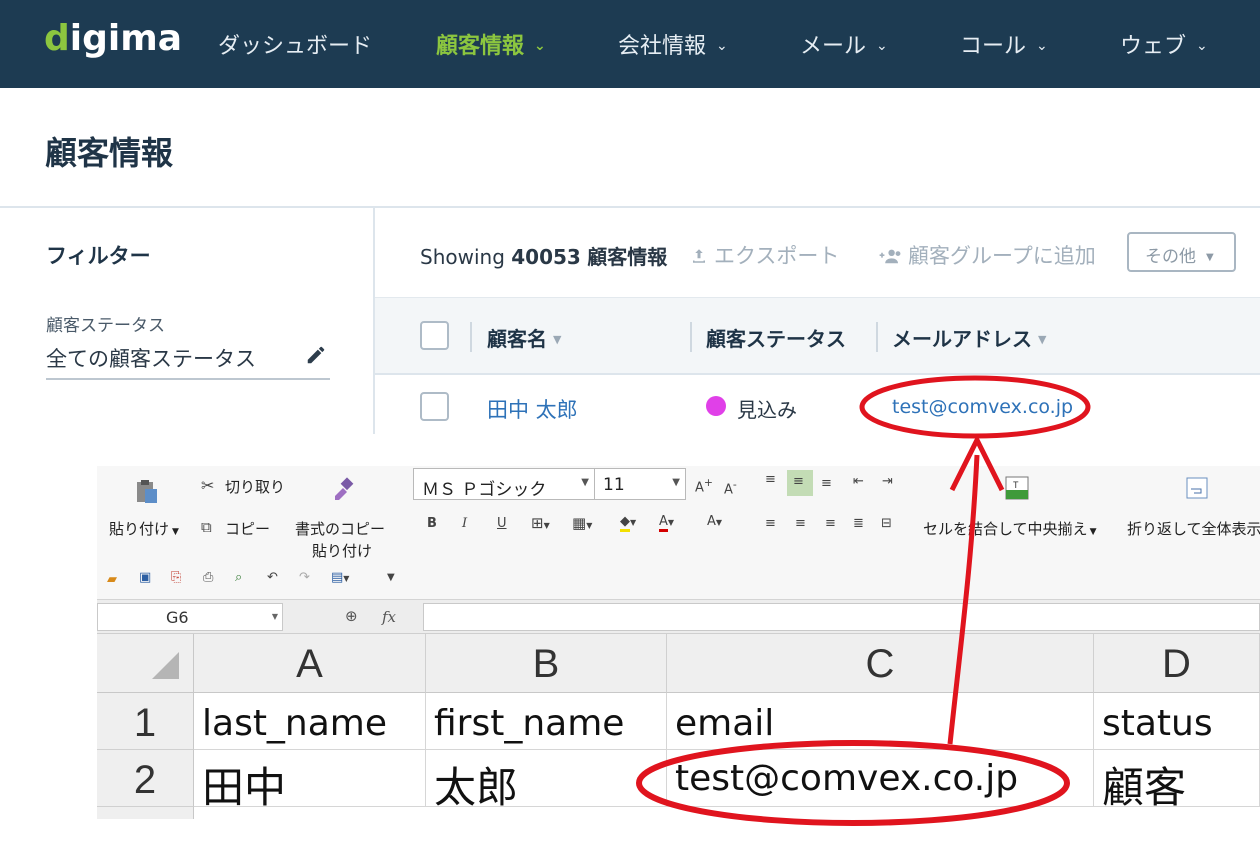 Image resolution: width=1260 pixels, height=843 pixels. I want to click on cell-a1: last_name, so click(310, 721).